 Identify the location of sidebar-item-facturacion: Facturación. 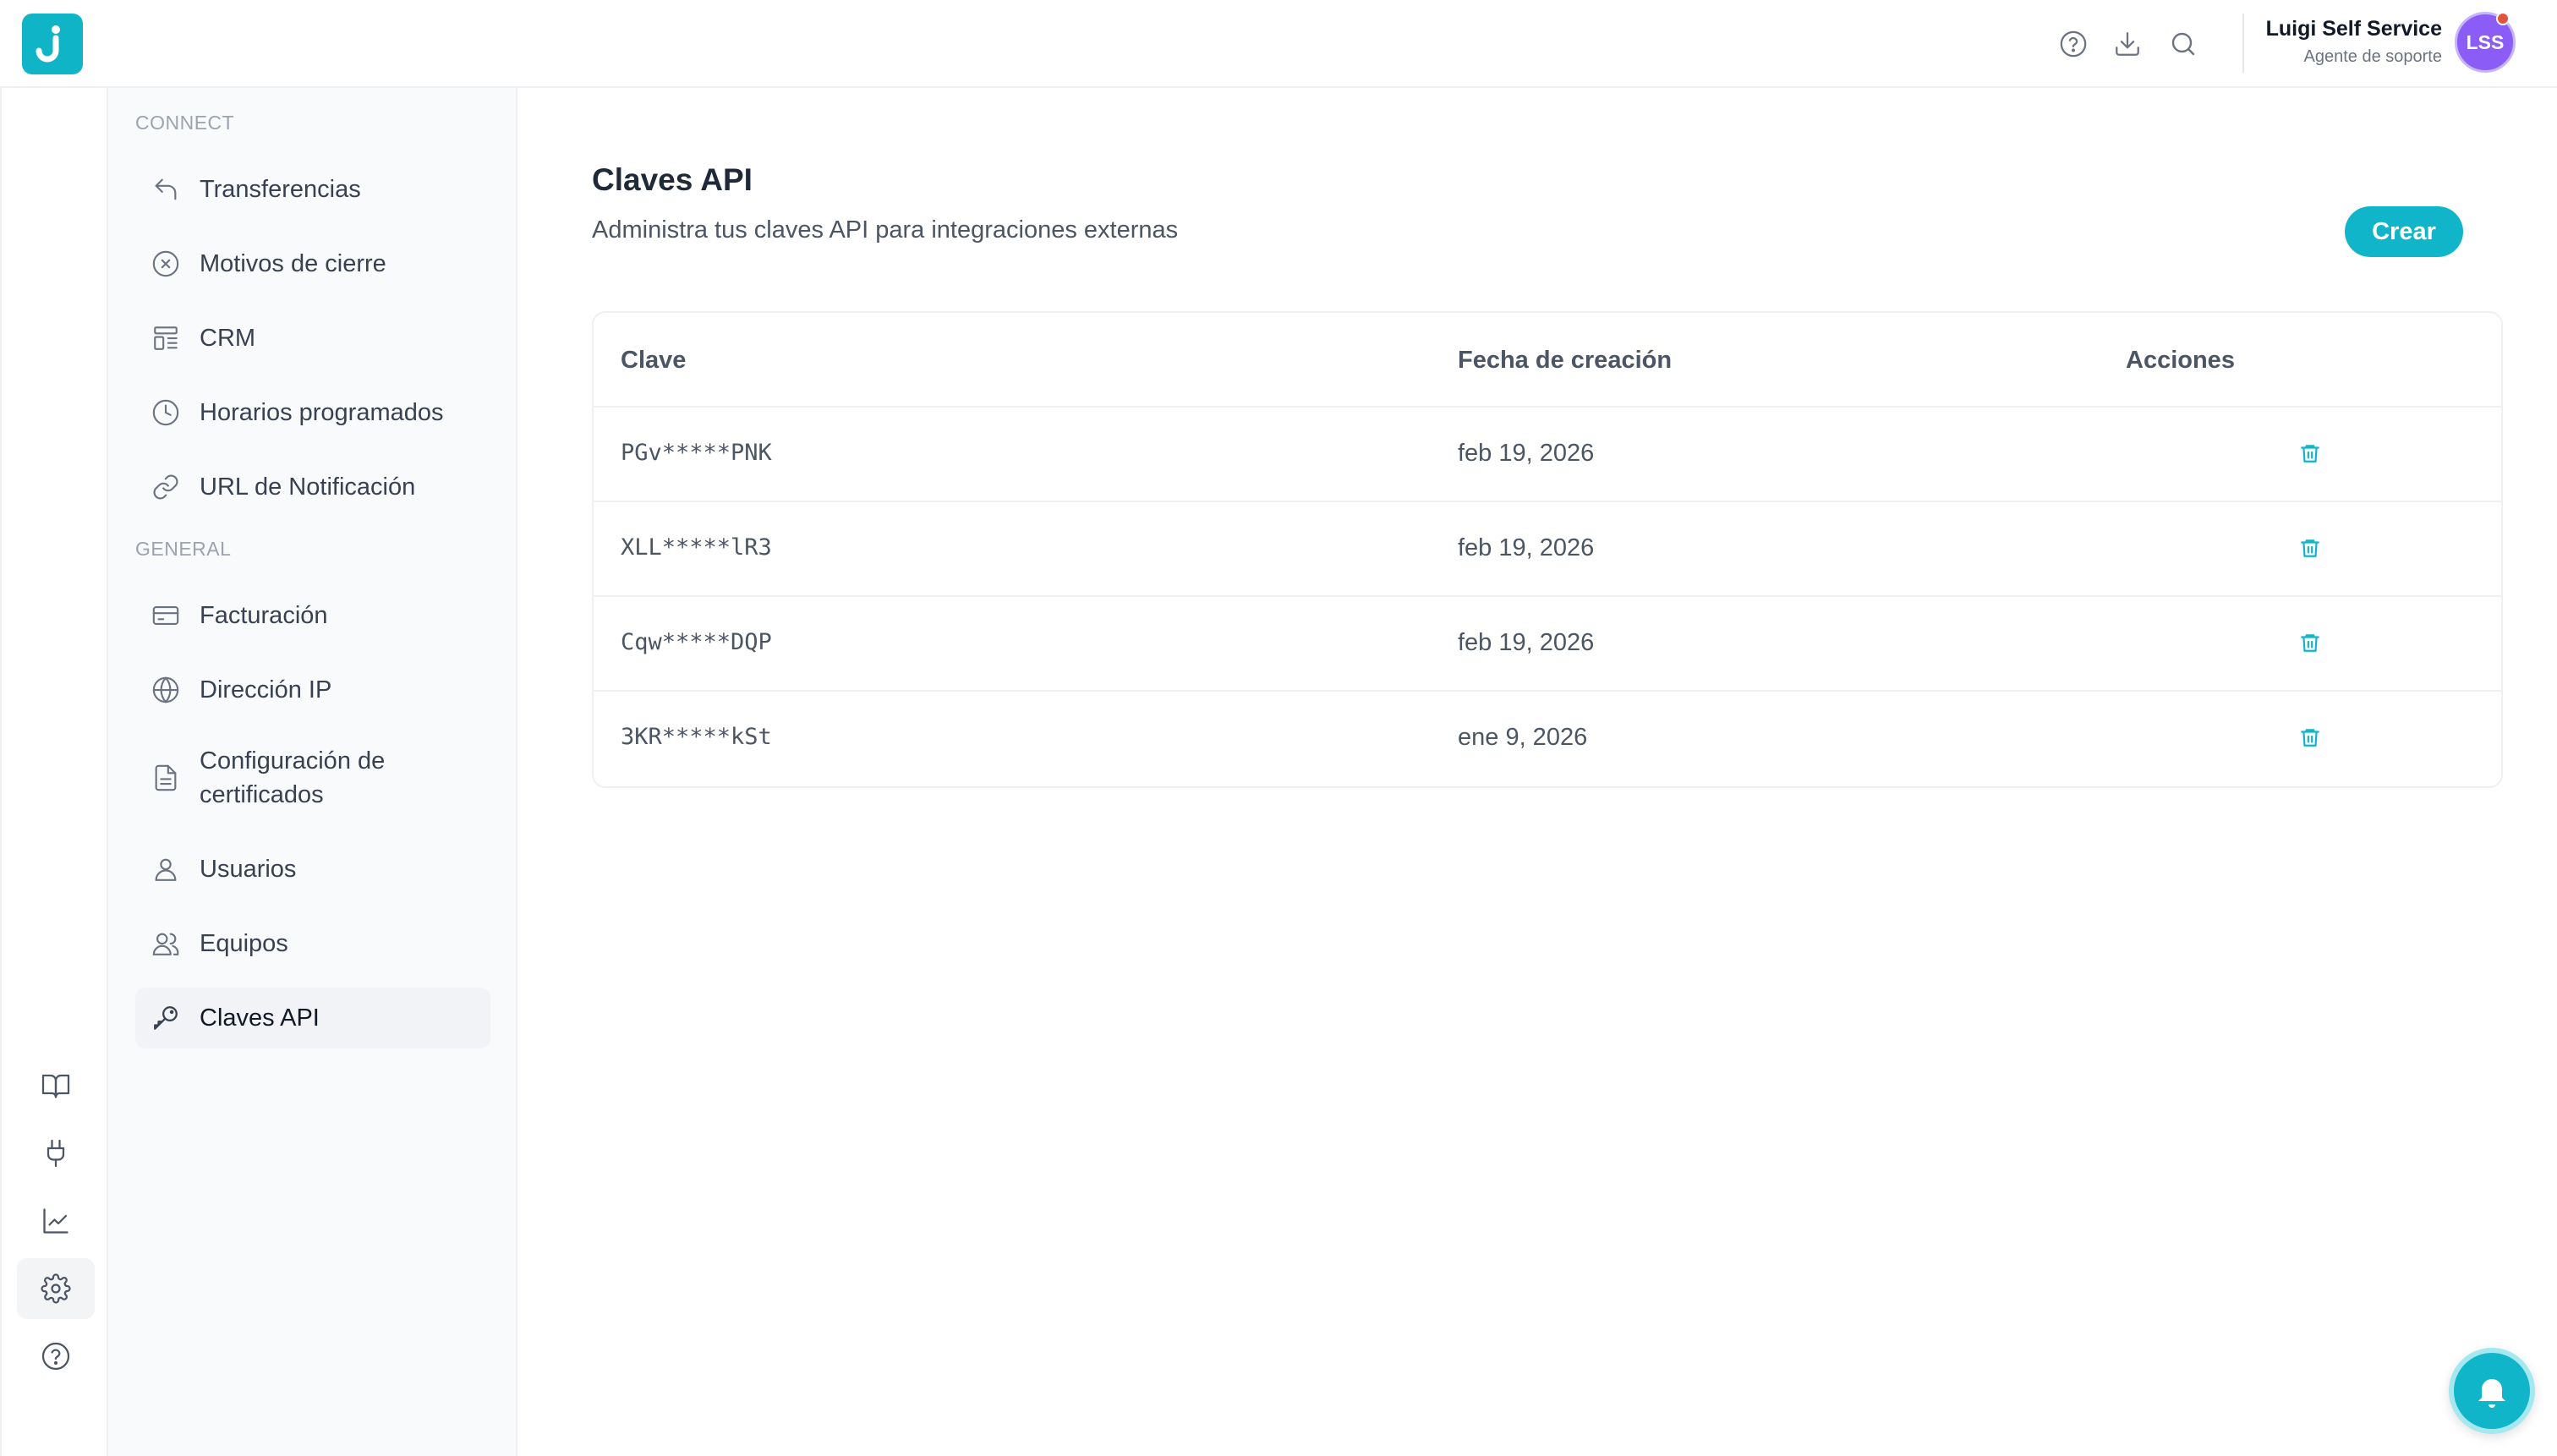
(312, 615).